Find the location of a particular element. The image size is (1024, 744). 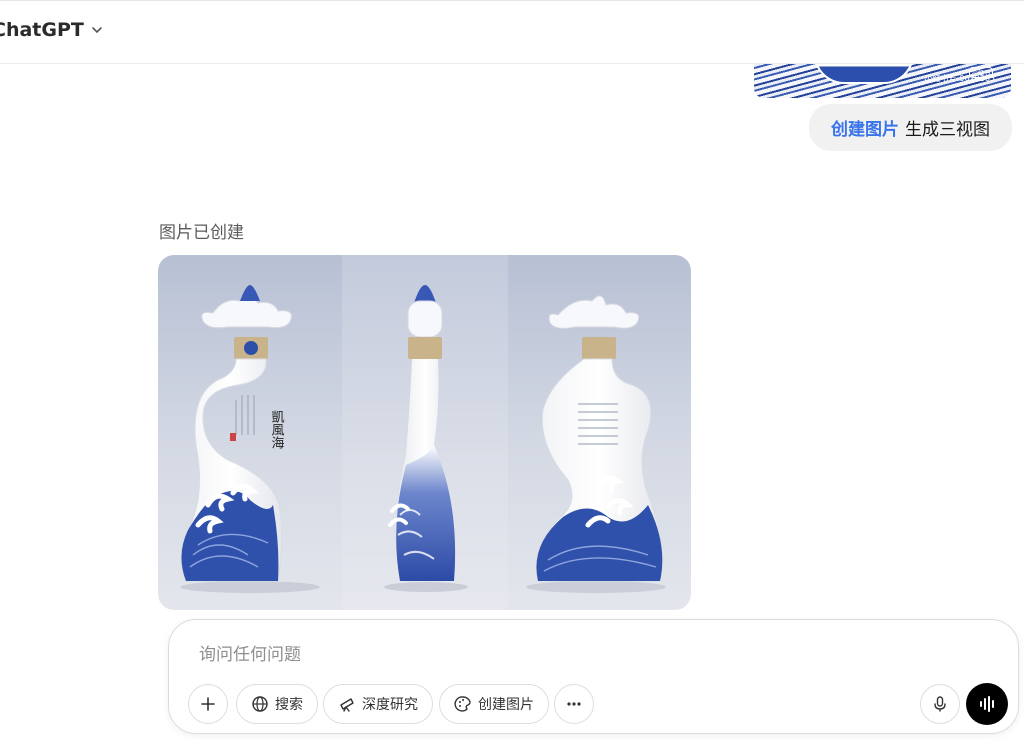

front-bottle-illustration: 凱風海 is located at coordinates (250, 439).